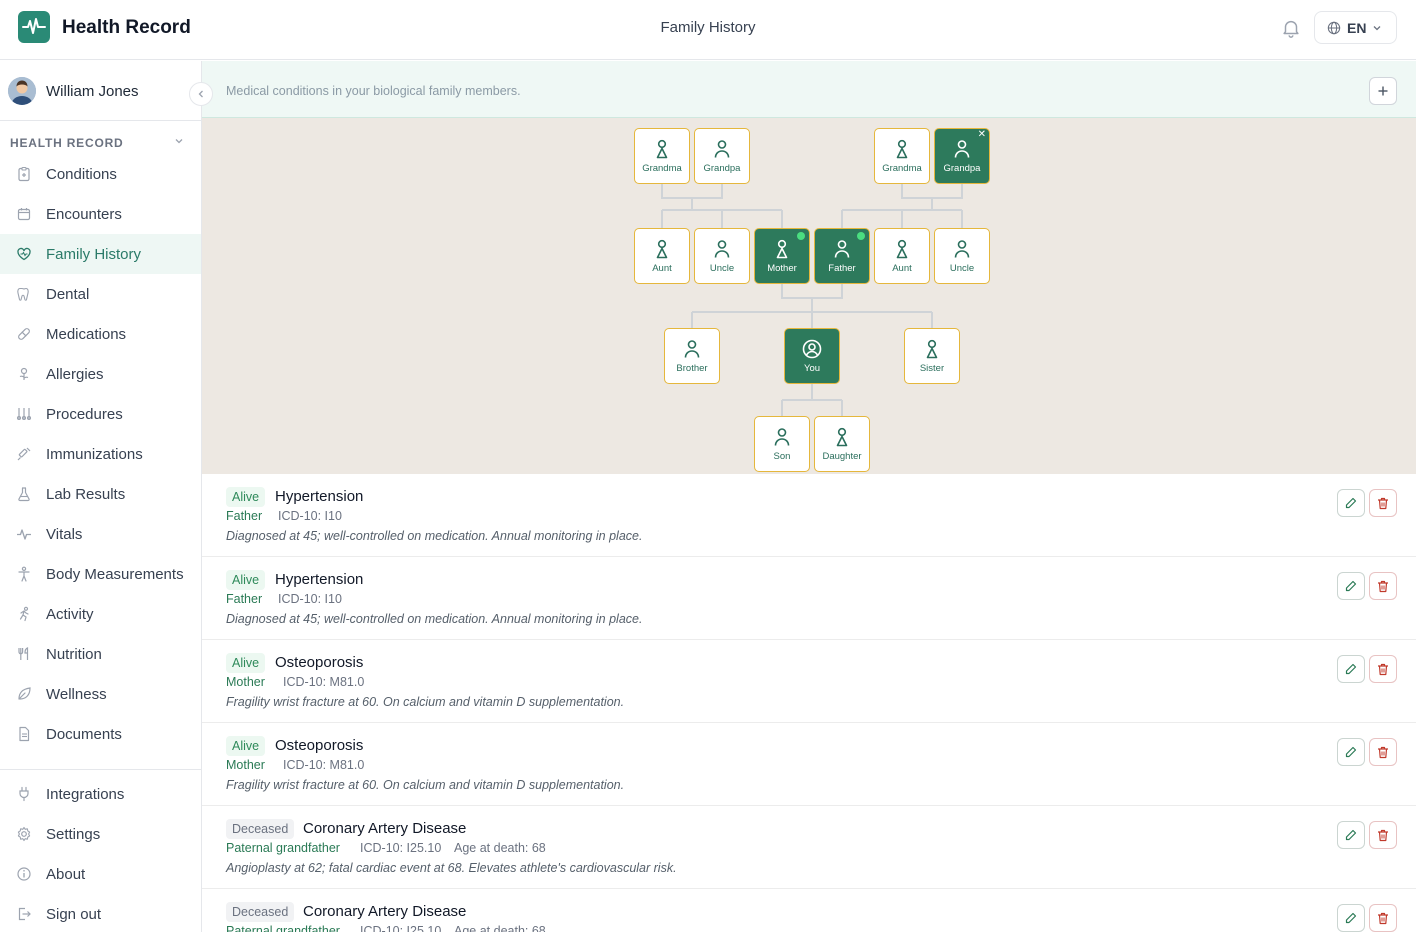 This screenshot has width=1416, height=932. What do you see at coordinates (24, 734) in the screenshot?
I see `document-icon` at bounding box center [24, 734].